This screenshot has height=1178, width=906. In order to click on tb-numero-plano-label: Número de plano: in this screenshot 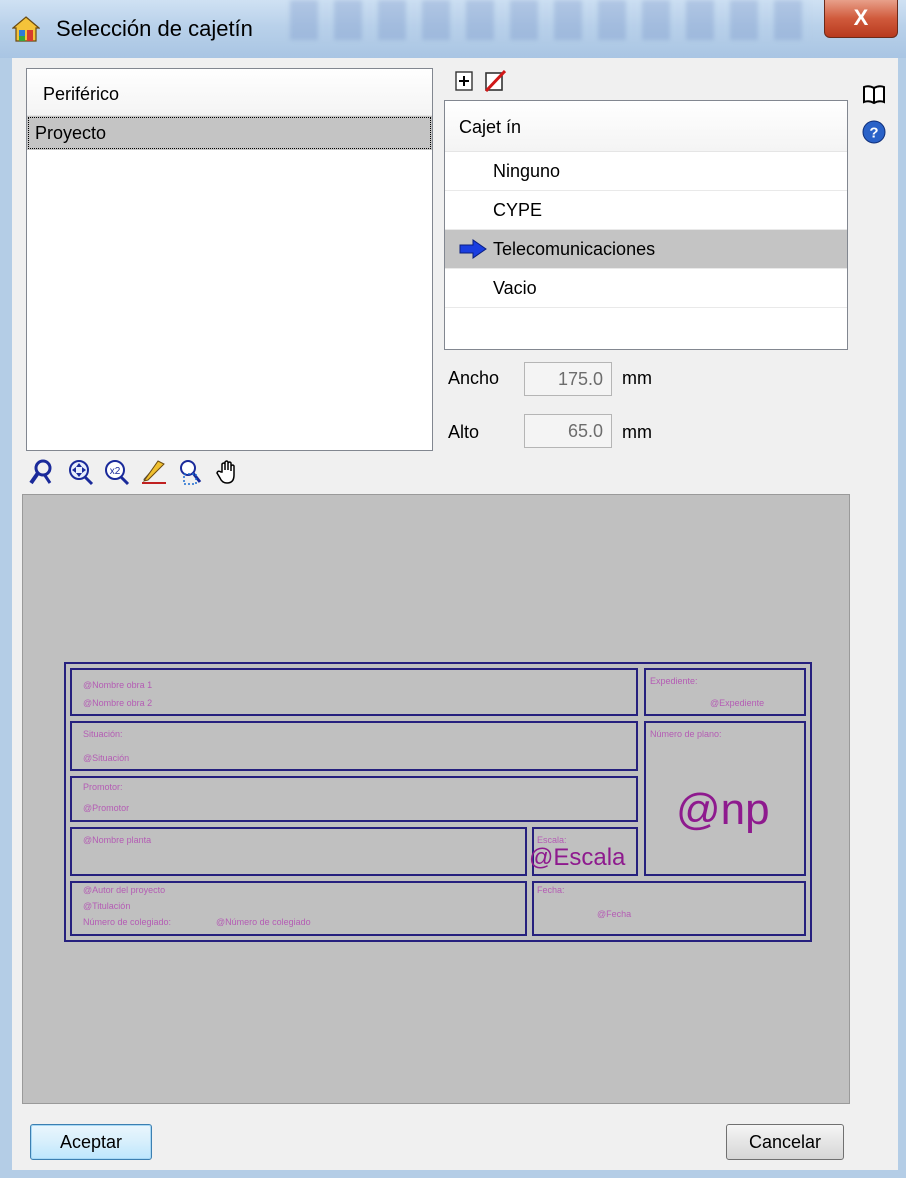, I will do `click(686, 734)`.